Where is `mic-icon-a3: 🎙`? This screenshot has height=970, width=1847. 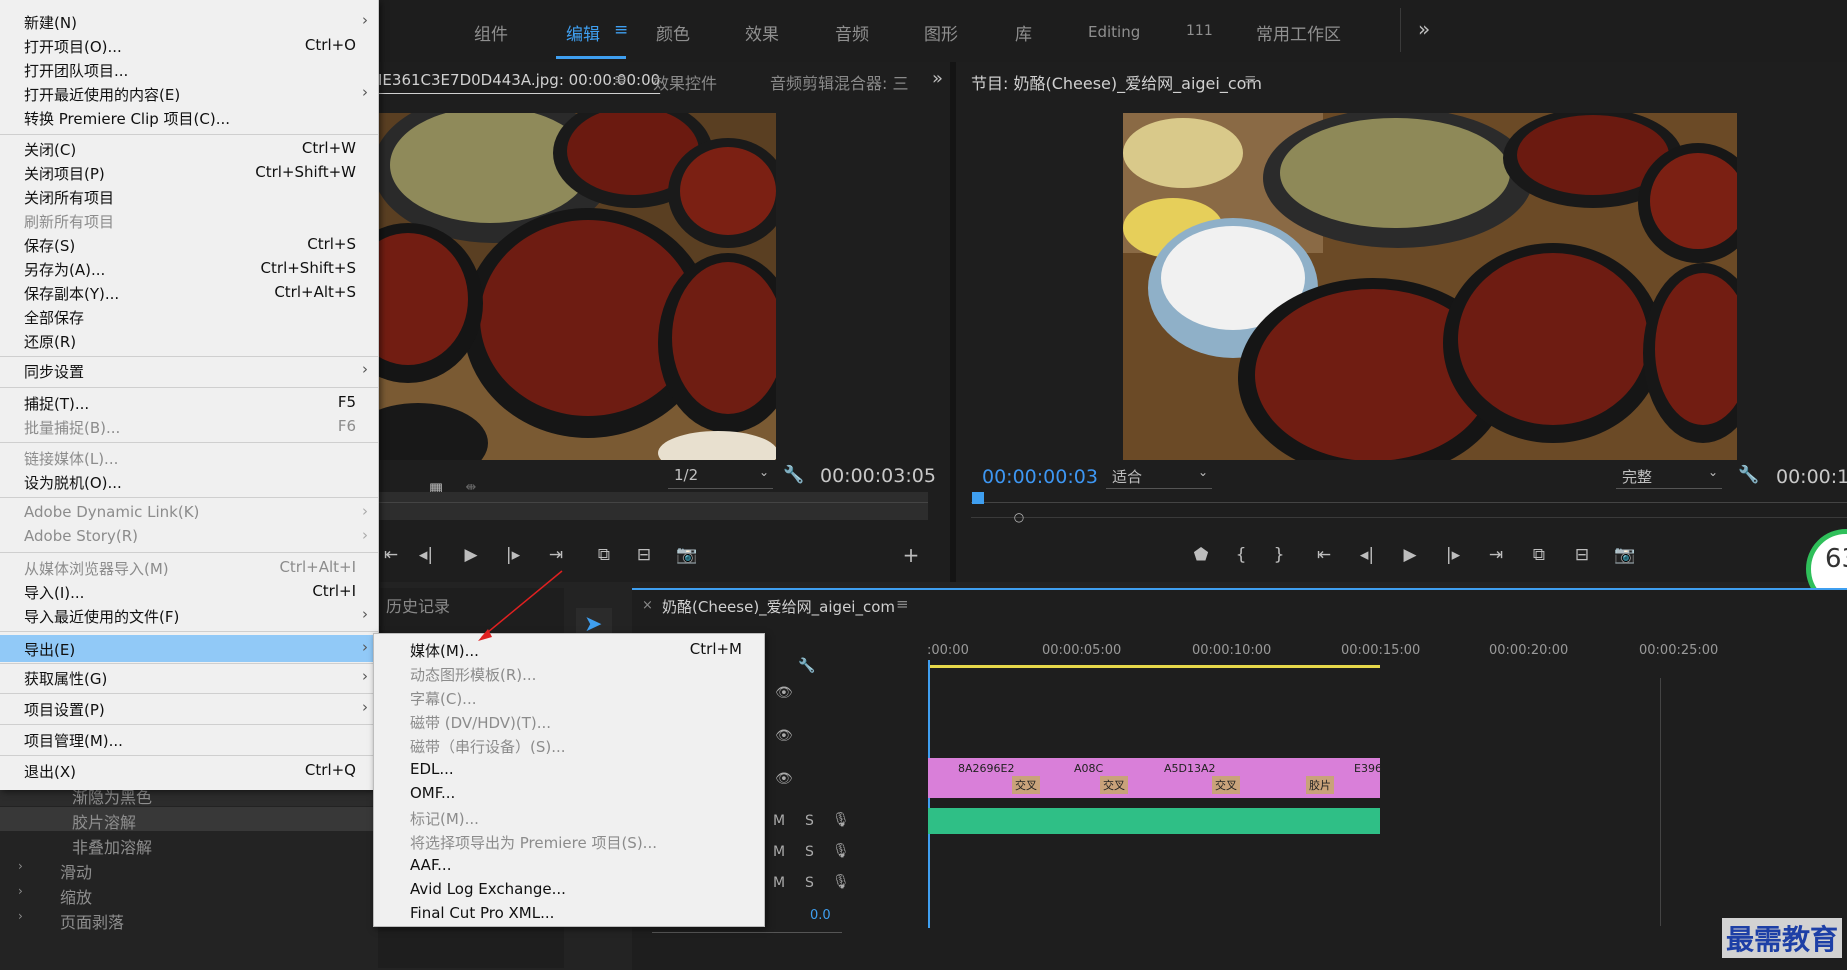 mic-icon-a3: 🎙 is located at coordinates (841, 882).